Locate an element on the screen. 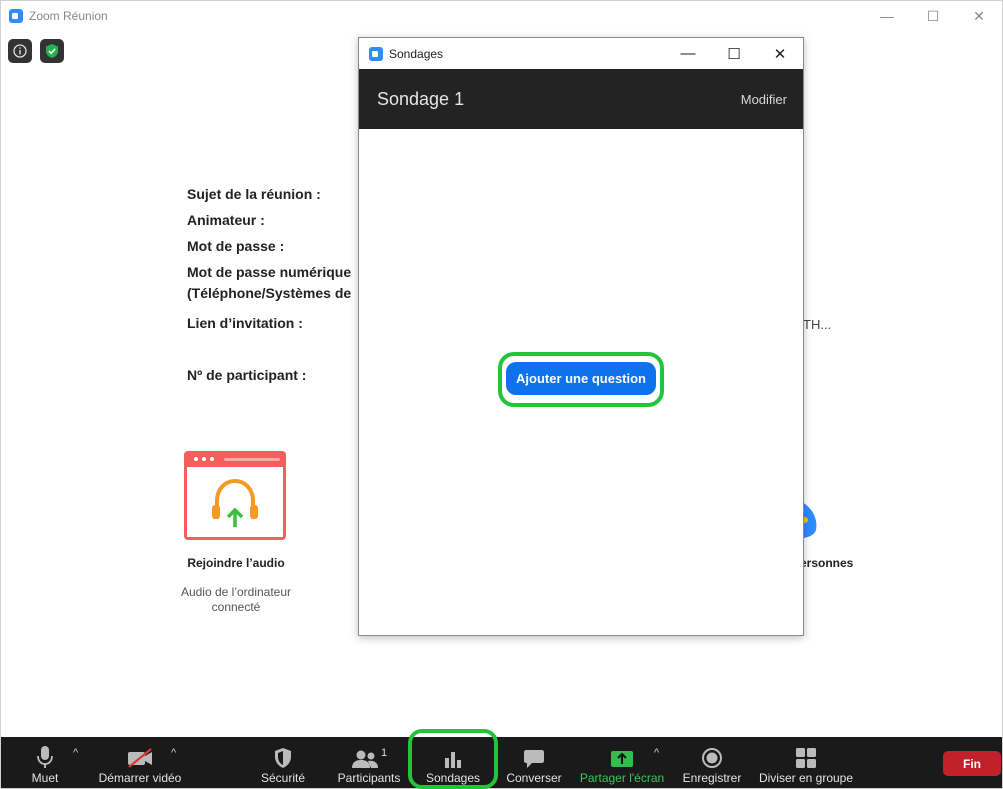 This screenshot has width=1003, height=789. participants-button: 1 Participants is located at coordinates (369, 762).